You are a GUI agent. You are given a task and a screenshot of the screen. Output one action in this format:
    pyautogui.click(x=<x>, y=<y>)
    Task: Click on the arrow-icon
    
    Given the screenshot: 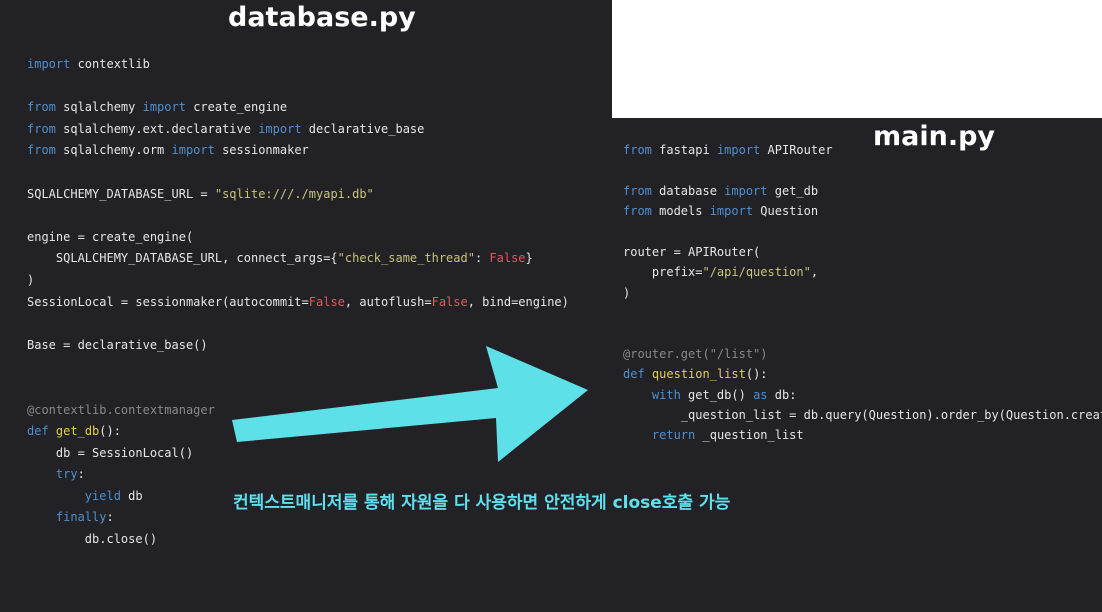 What is the action you would take?
    pyautogui.click(x=410, y=404)
    